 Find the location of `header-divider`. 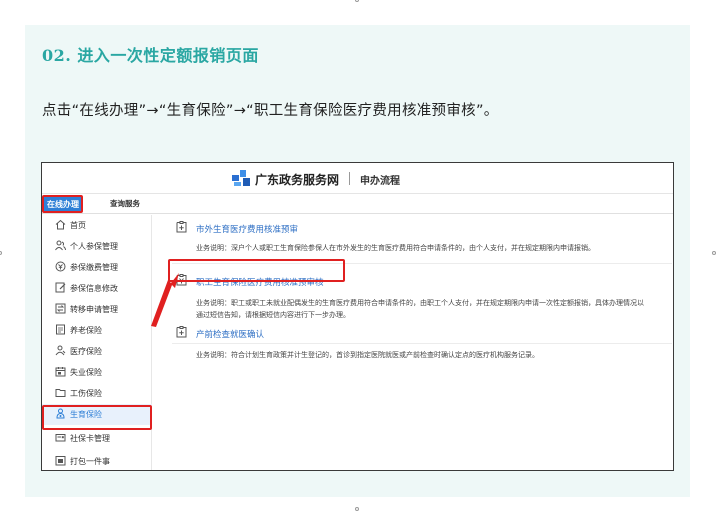

header-divider is located at coordinates (349, 178).